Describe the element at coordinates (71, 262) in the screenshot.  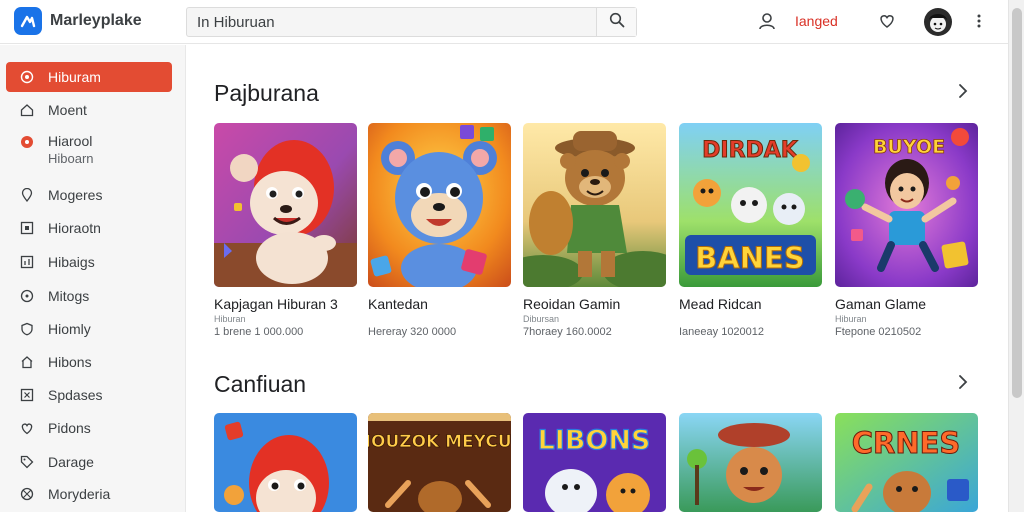
I see `sidebar-item-label: Hibaigs` at that location.